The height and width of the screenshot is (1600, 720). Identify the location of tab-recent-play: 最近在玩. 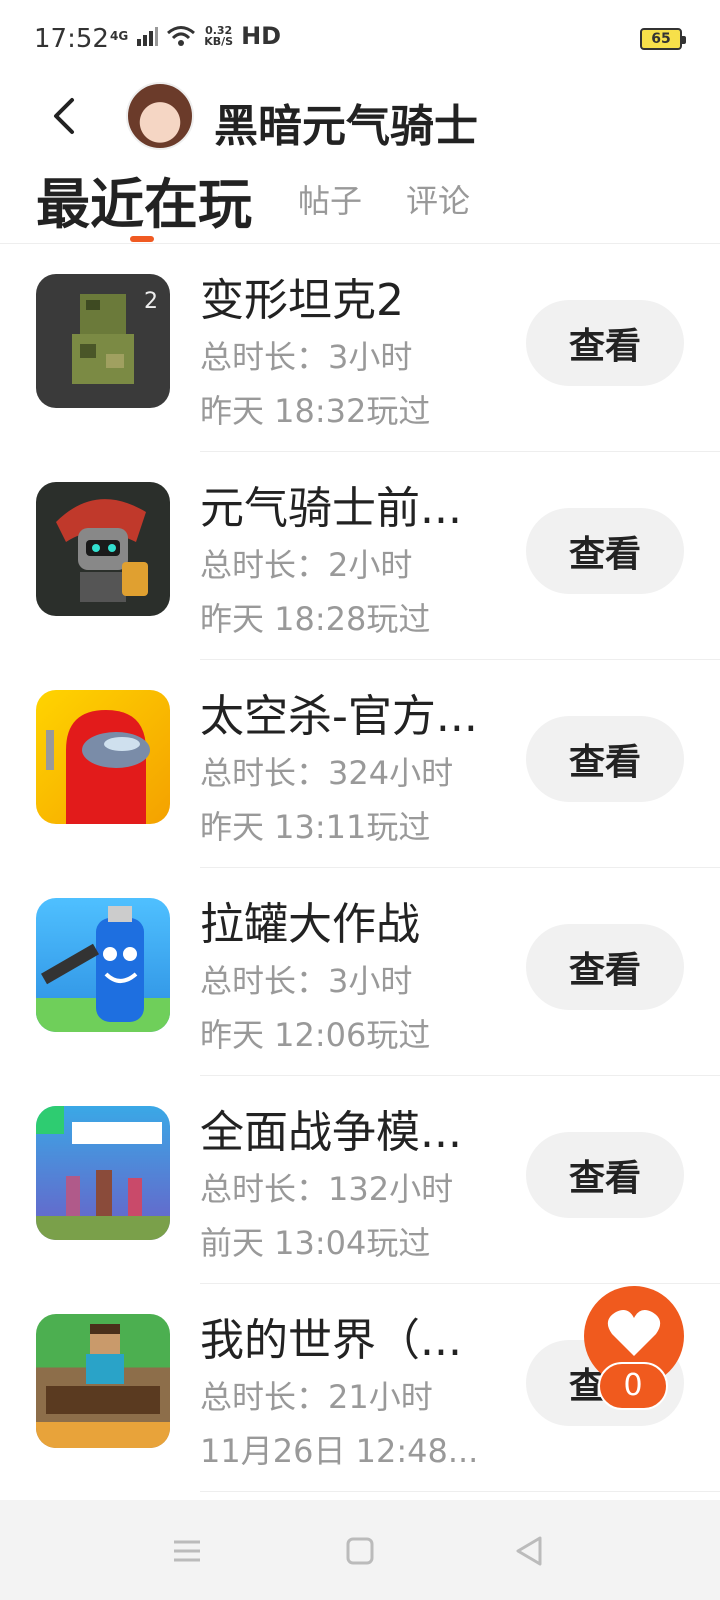
(144, 199).